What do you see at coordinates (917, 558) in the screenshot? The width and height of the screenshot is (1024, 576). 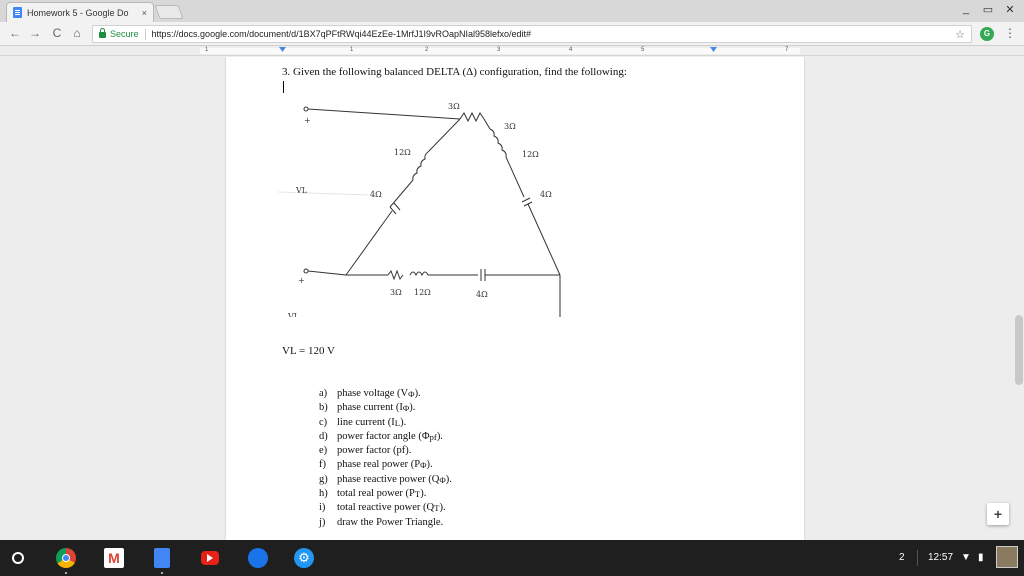 I see `status-divider` at bounding box center [917, 558].